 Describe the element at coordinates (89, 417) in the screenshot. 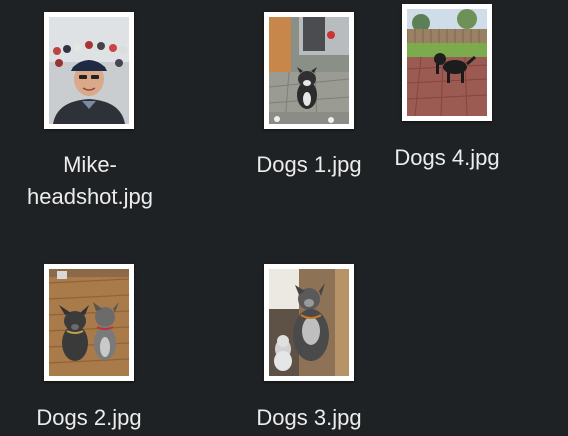

I see `file-name-dogs-2: Dogs 2.jpg` at that location.